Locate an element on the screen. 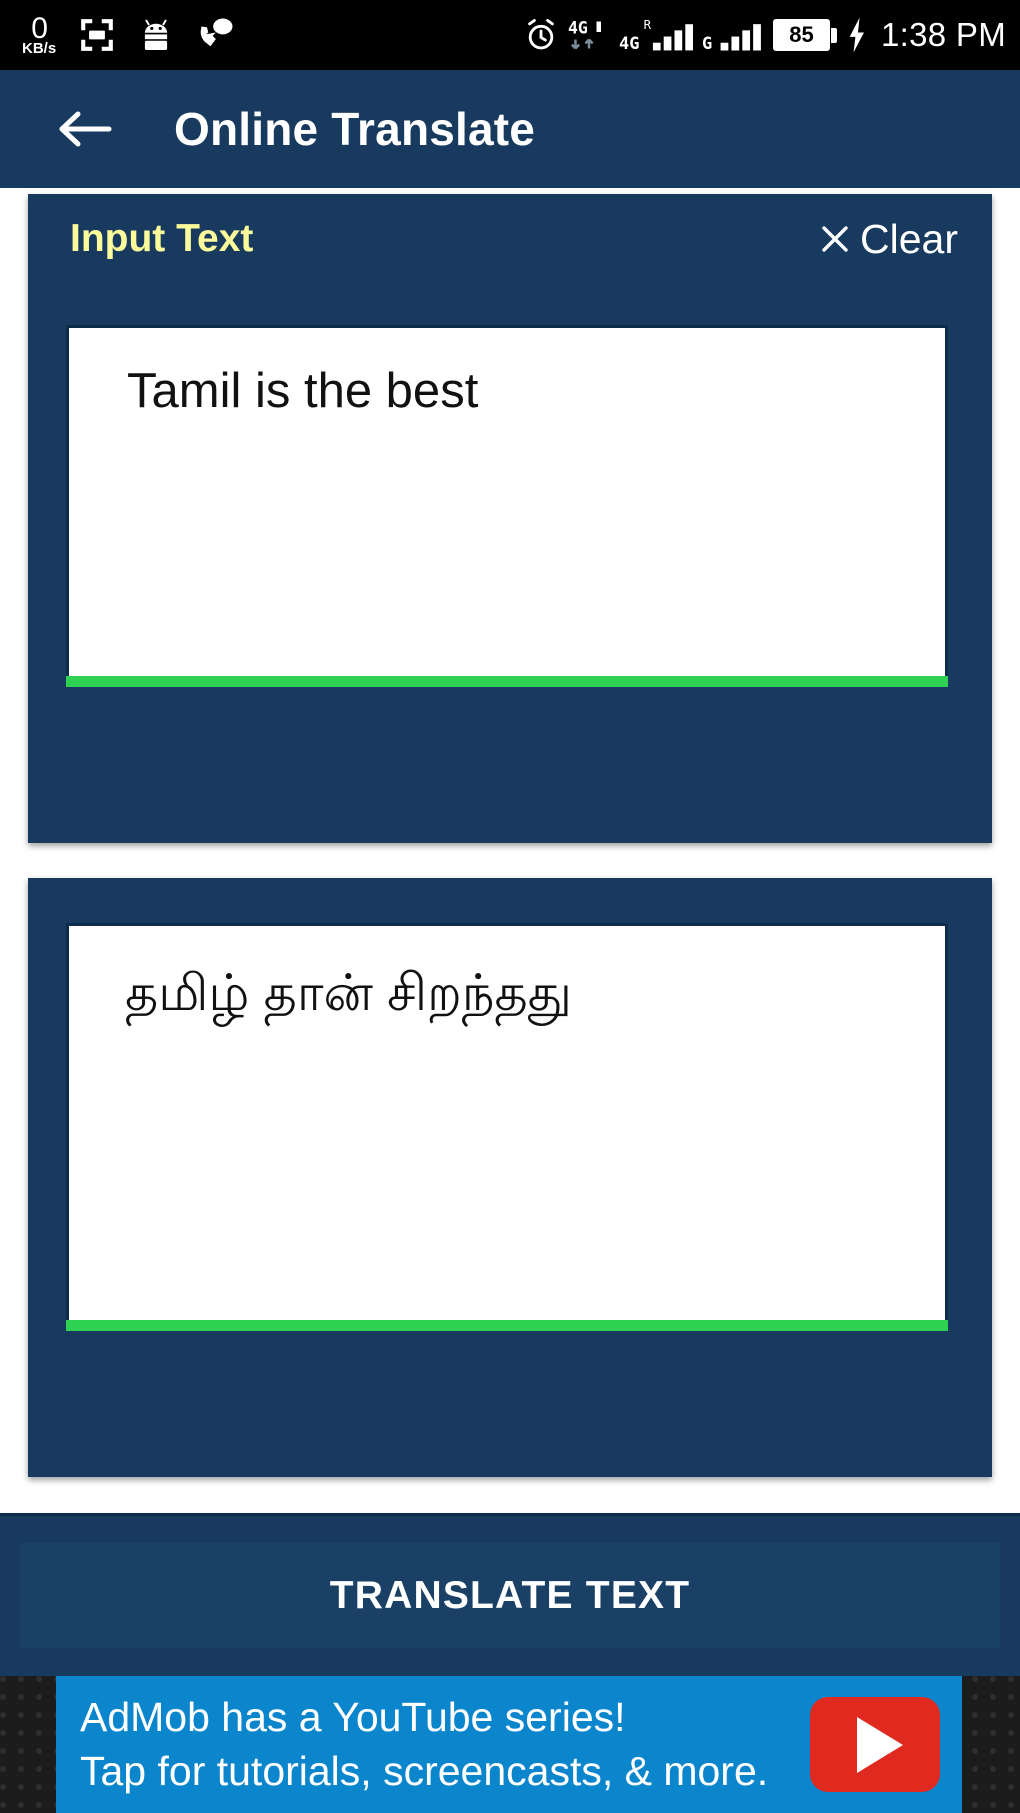  clear-button: Clear is located at coordinates (889, 239).